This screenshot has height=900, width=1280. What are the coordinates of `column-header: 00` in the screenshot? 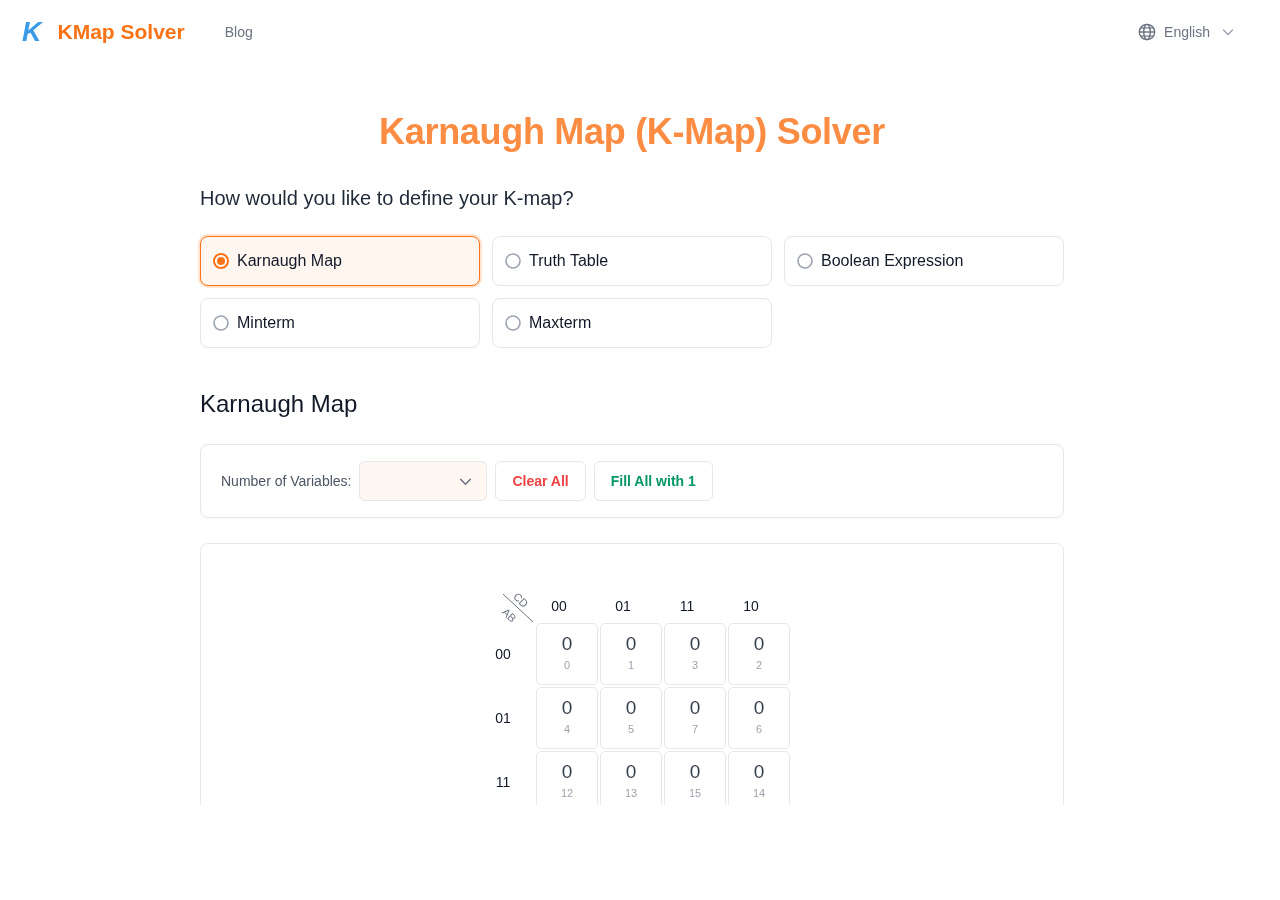 It's located at (559, 606).